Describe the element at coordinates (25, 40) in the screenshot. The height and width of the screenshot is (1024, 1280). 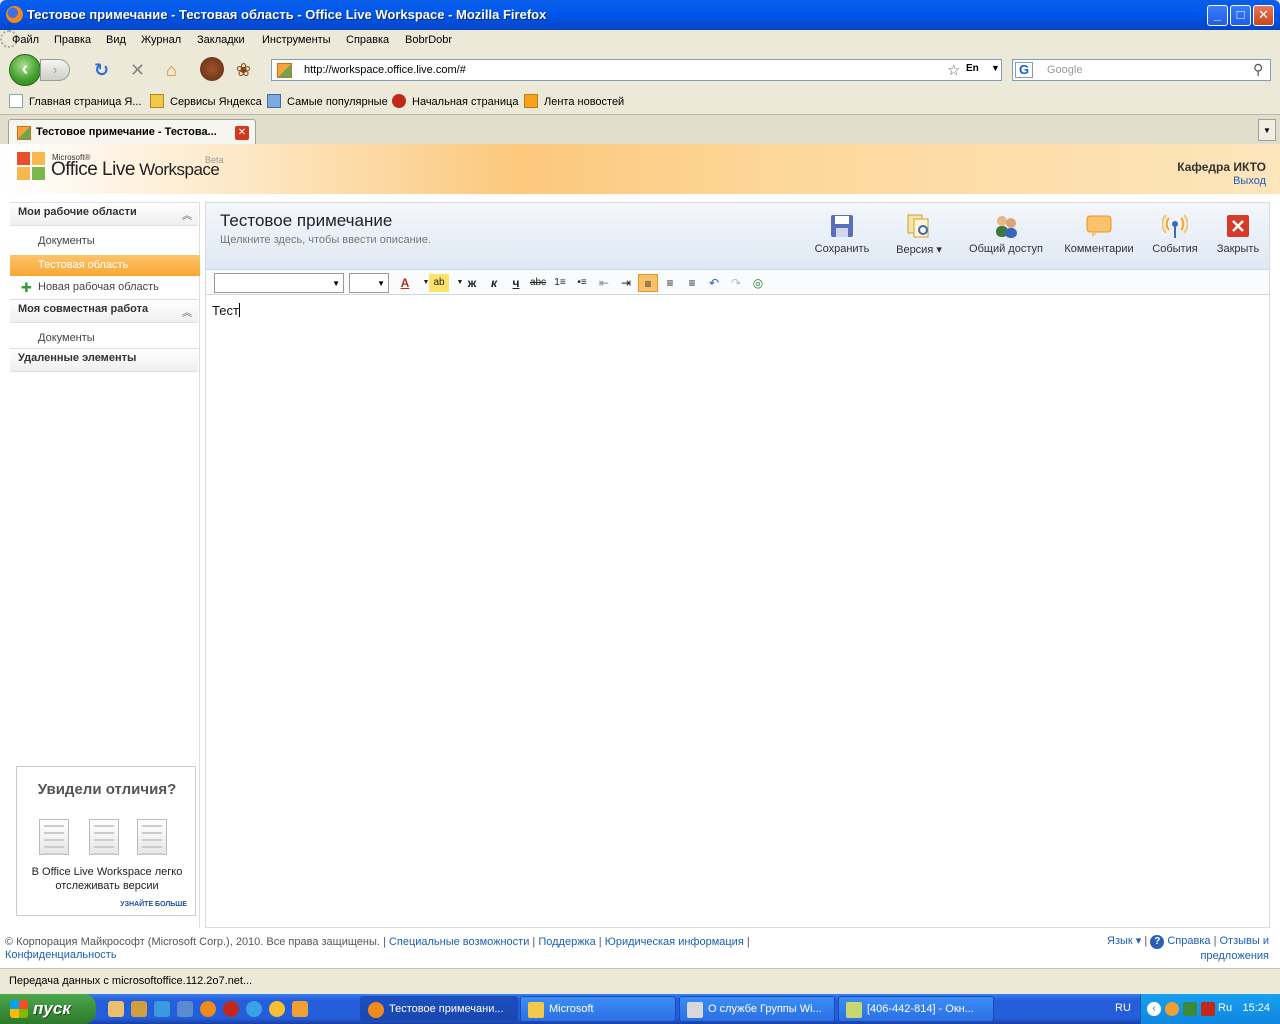
I see `menu-file: Файл` at that location.